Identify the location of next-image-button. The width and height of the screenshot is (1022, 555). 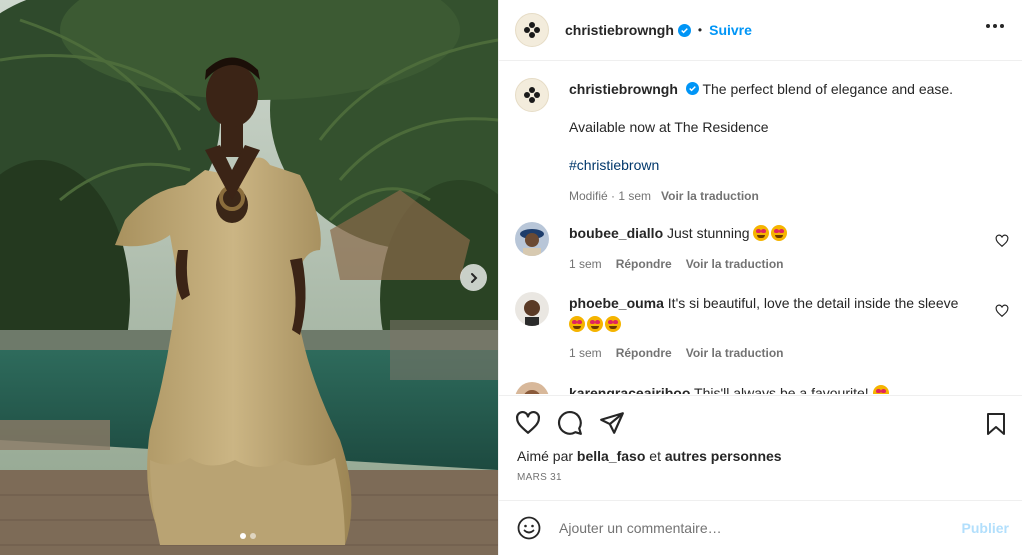
(473, 277).